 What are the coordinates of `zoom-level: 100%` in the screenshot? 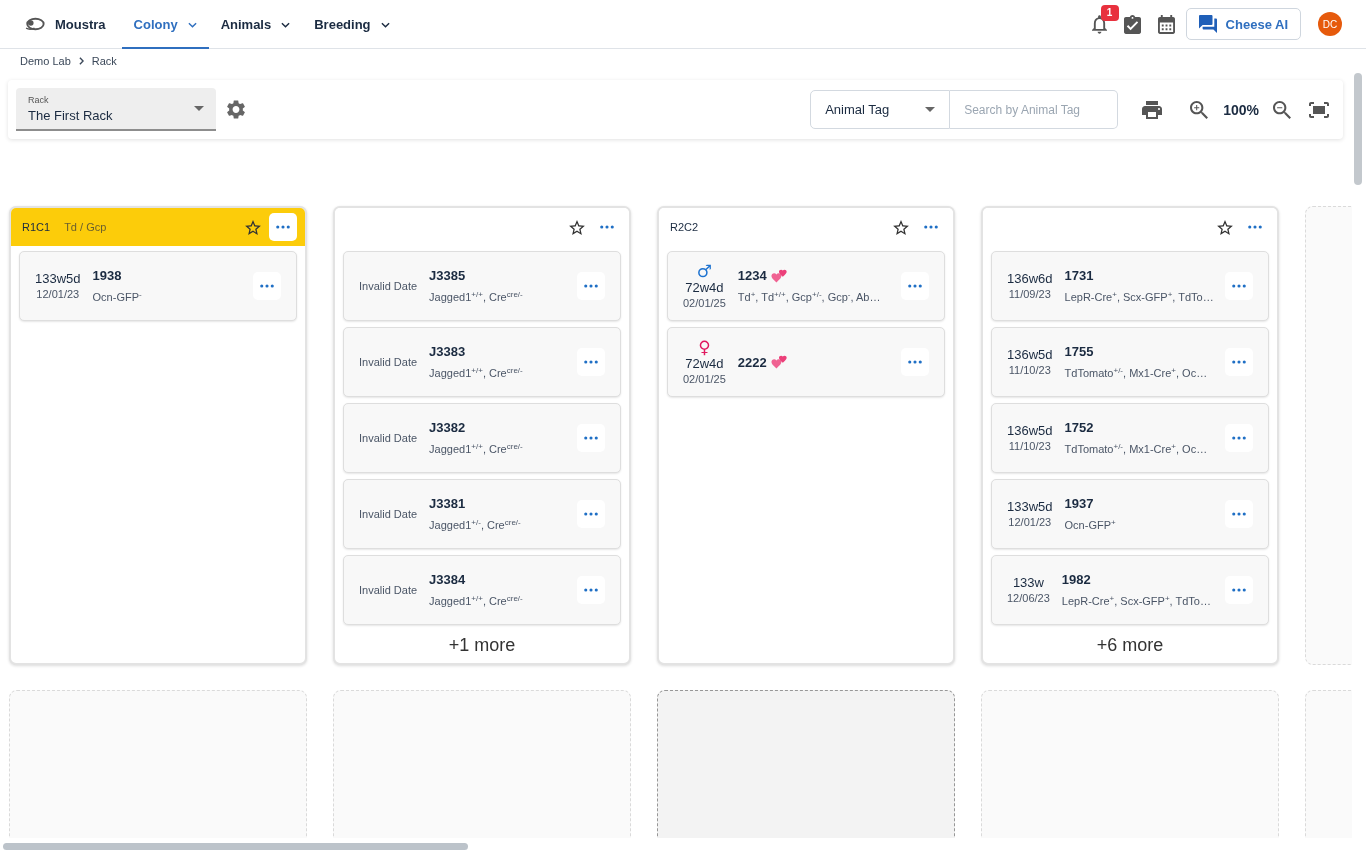 It's located at (1241, 109).